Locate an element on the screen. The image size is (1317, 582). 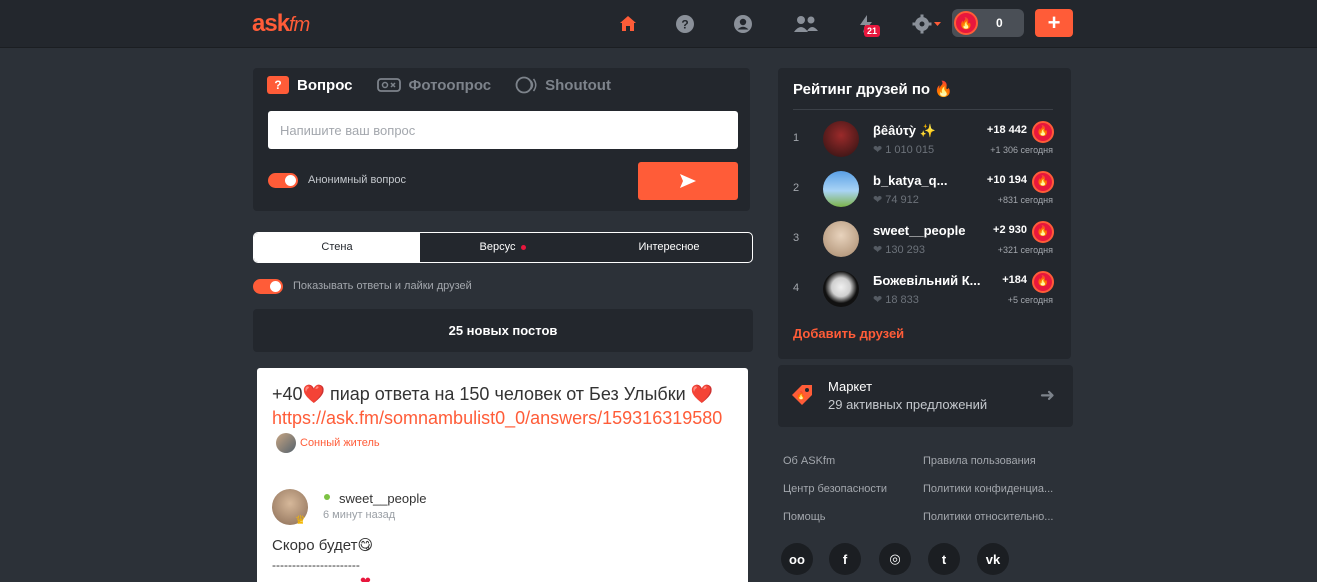
tab-interesting: Интересное is located at coordinates (669, 247).